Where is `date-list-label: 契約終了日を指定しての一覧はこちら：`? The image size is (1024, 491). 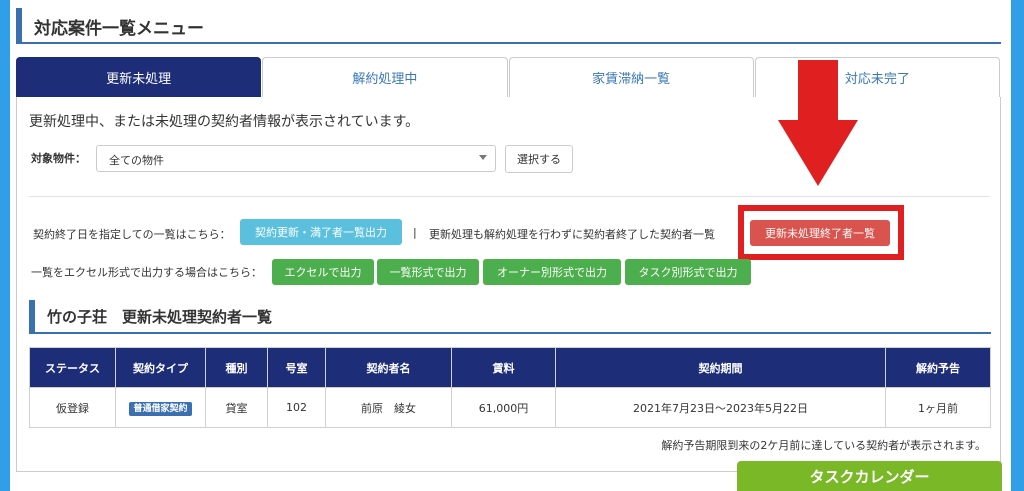 date-list-label: 契約終了日を指定しての一覧はこちら： is located at coordinates (132, 234).